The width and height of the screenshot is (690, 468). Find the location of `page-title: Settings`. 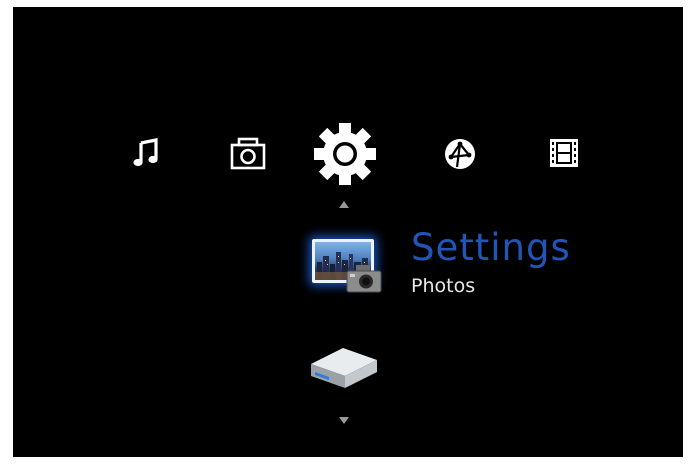

page-title: Settings is located at coordinates (491, 247).